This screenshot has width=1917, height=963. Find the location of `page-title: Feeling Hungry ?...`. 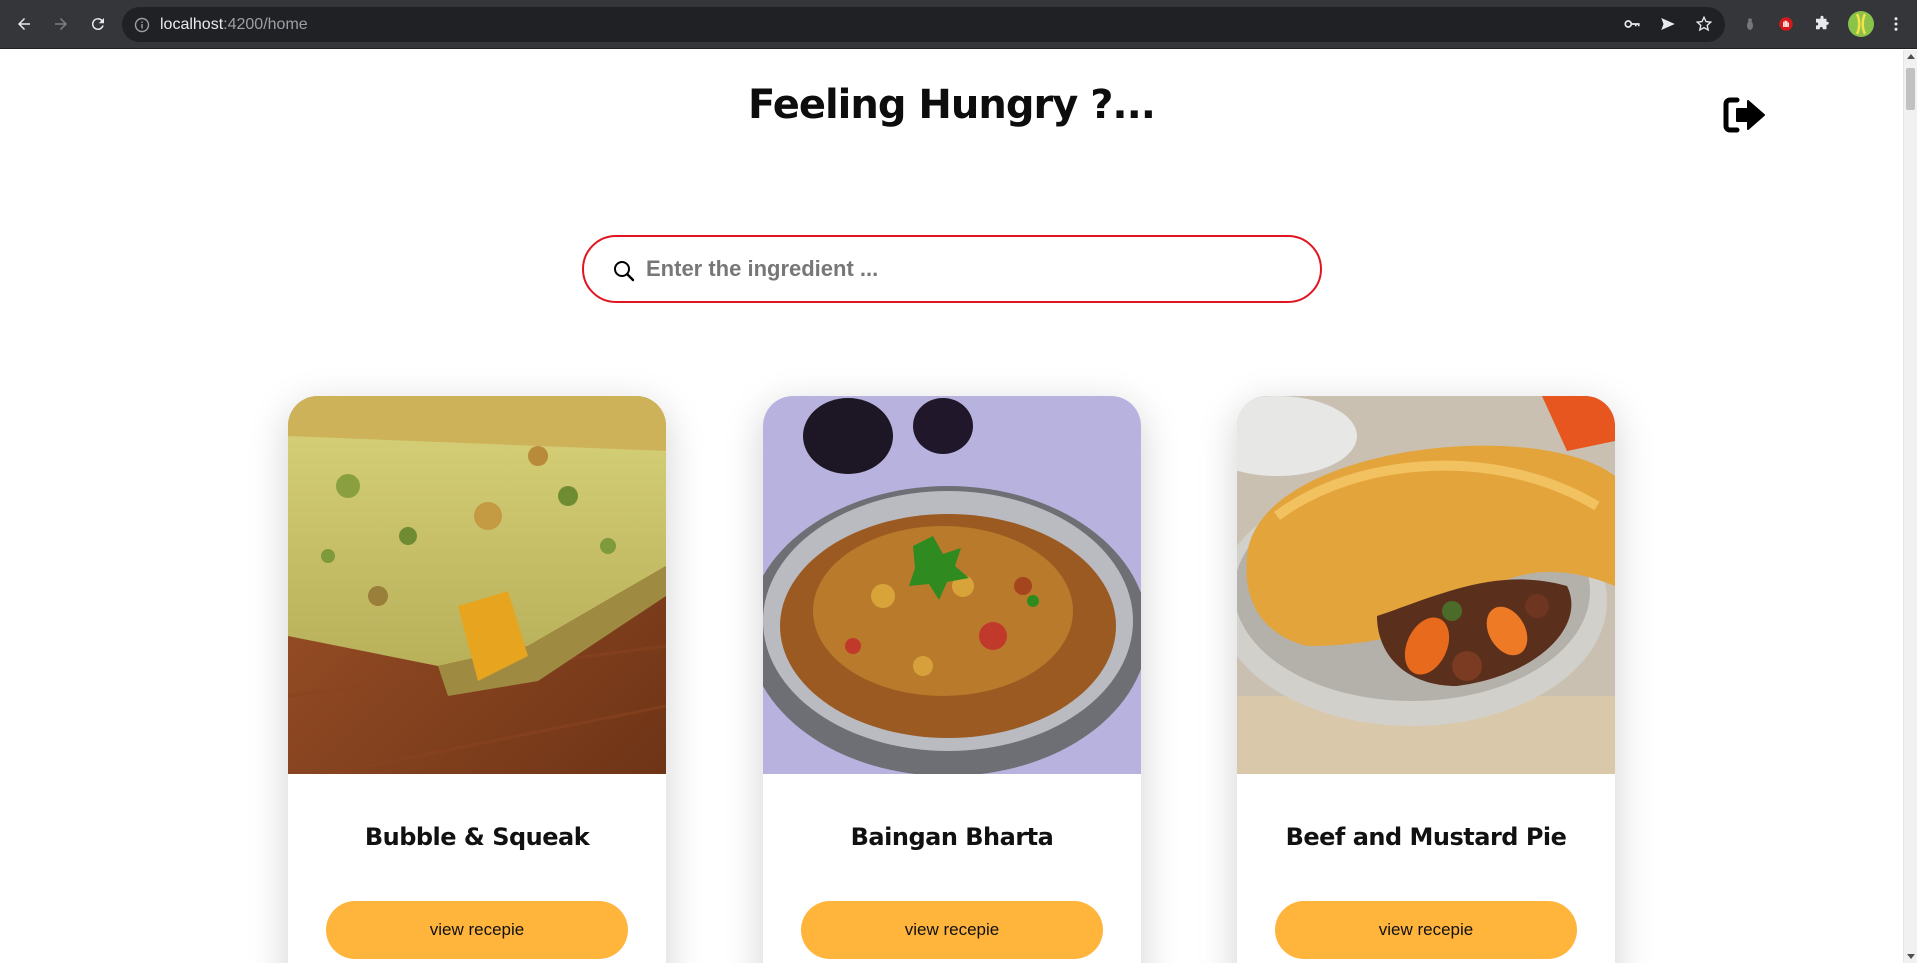

page-title: Feeling Hungry ?... is located at coordinates (952, 105).